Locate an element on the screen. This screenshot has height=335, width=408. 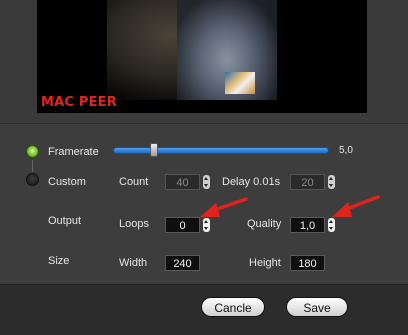
delay-field: 20 is located at coordinates (307, 182).